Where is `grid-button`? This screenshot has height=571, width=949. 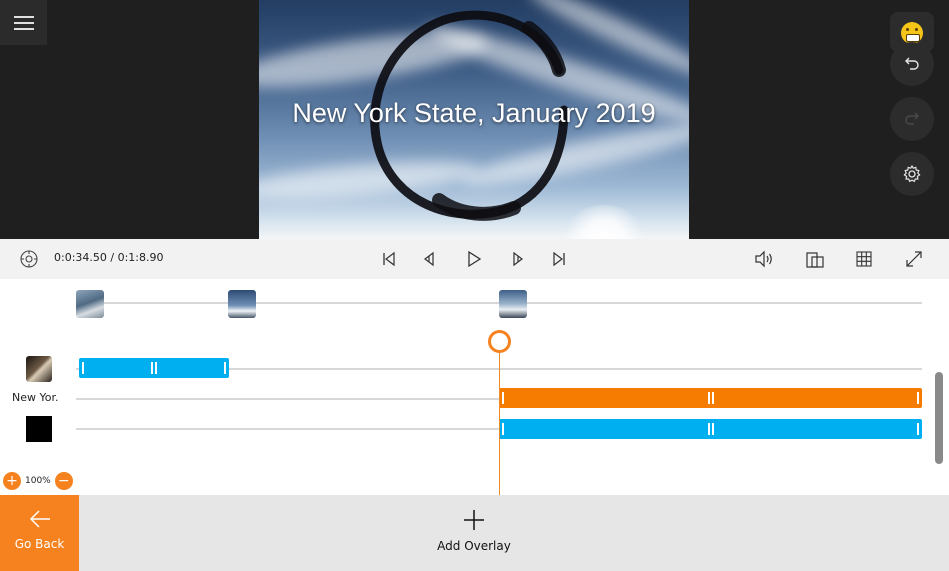
grid-button is located at coordinates (864, 259).